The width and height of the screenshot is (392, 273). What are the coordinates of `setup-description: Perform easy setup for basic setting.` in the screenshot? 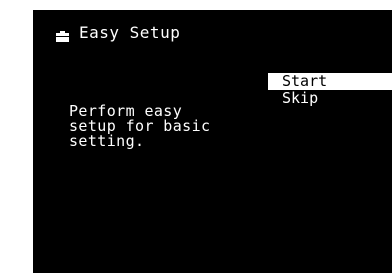 It's located at (169, 126).